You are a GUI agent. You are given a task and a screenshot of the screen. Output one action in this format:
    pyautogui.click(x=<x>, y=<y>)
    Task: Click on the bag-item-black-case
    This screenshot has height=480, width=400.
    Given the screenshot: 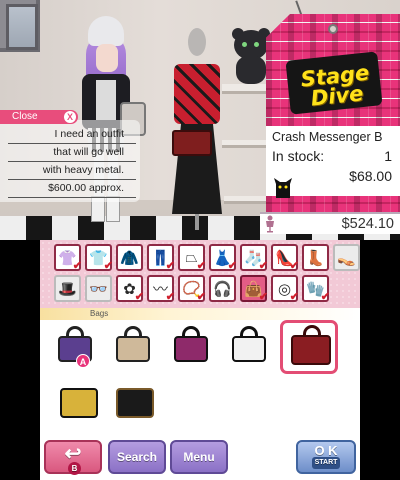 What is the action you would take?
    pyautogui.click(x=133, y=403)
    